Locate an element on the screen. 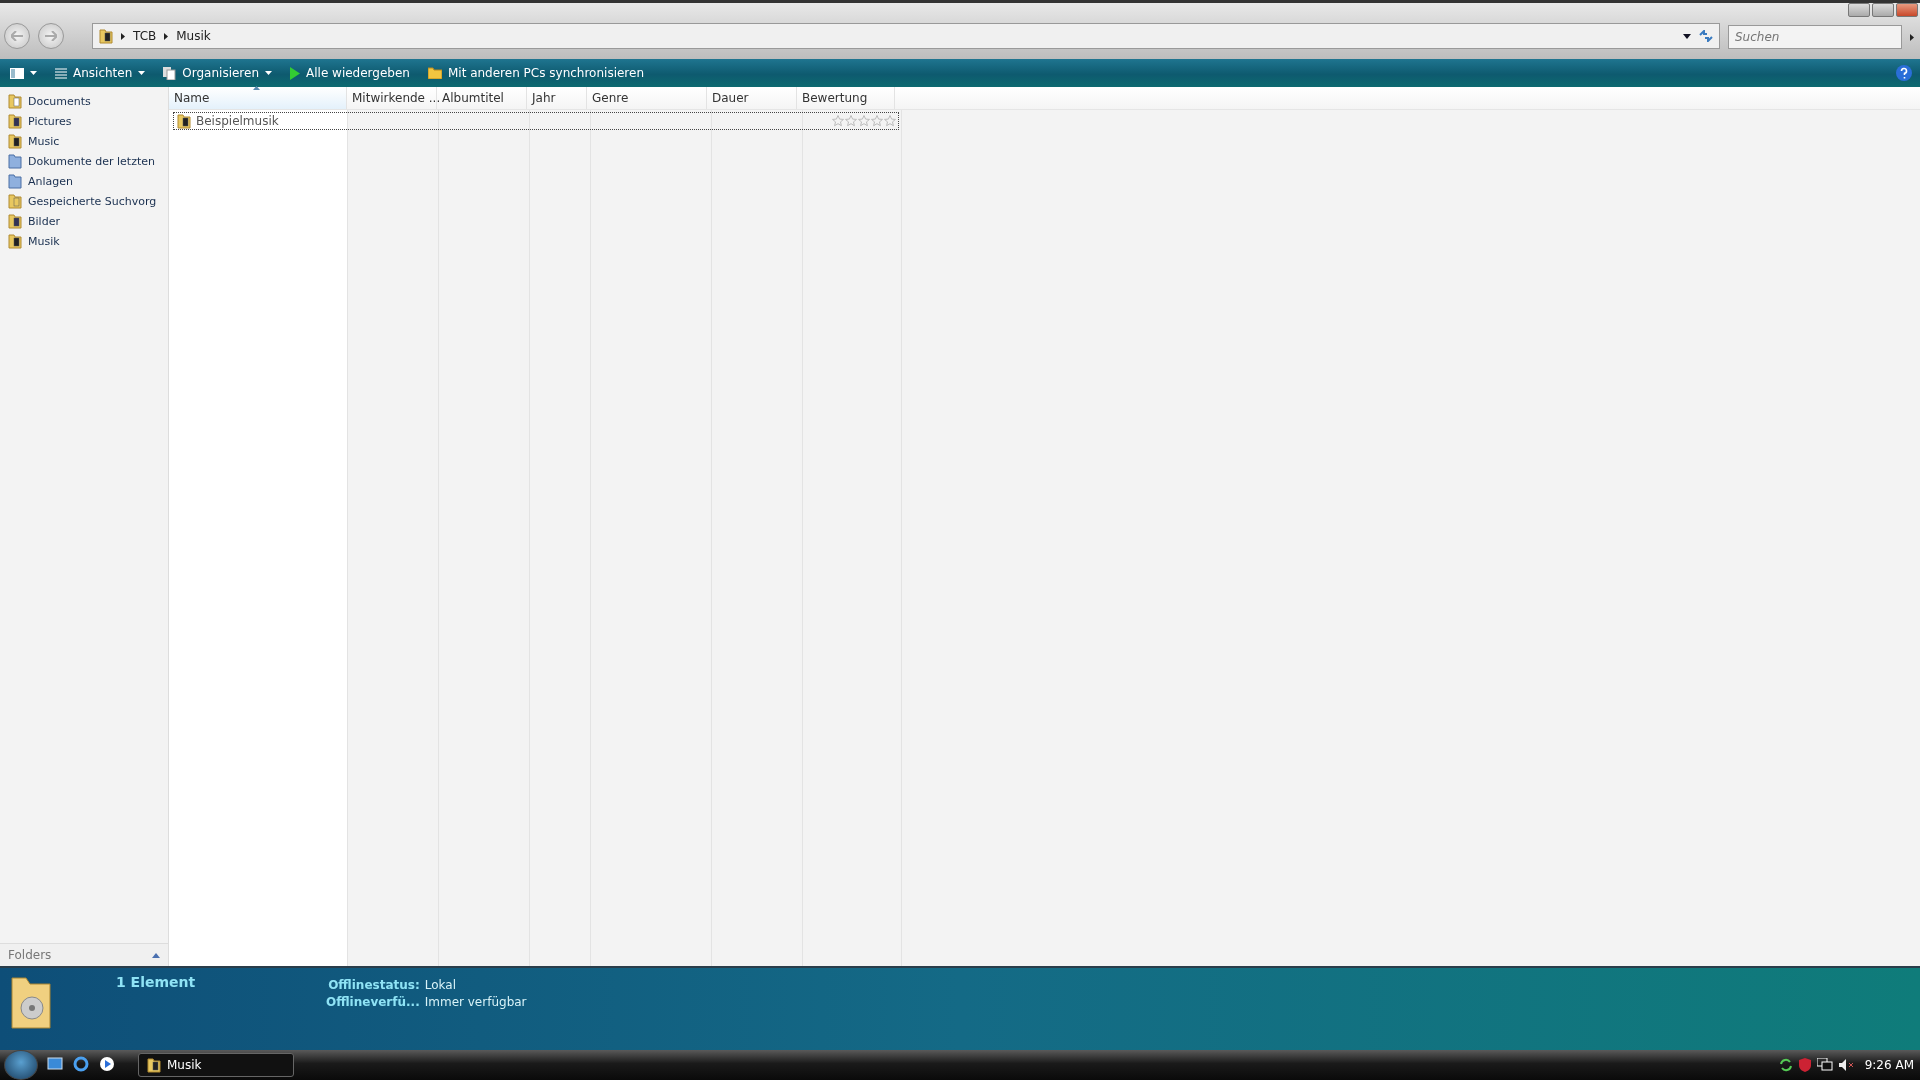 This screenshot has width=1920, height=1080. toolbar-button: Alle wiedergeben is located at coordinates (350, 73).